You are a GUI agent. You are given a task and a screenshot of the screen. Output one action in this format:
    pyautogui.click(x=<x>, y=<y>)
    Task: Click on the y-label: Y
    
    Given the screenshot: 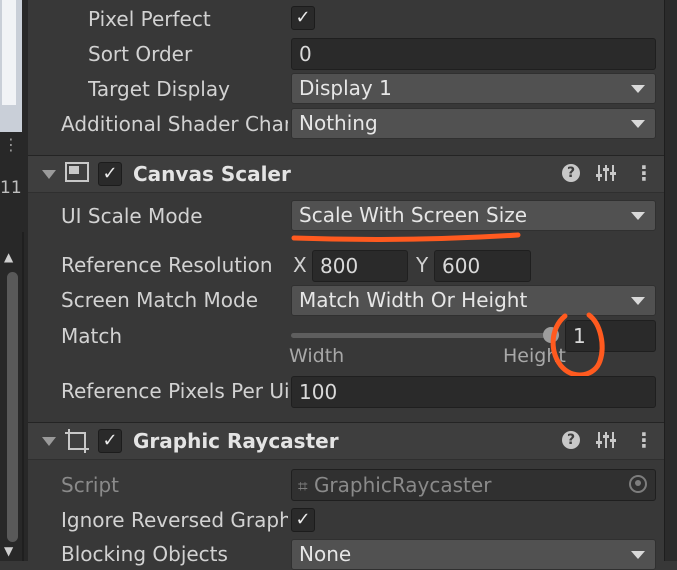 What is the action you would take?
    pyautogui.click(x=422, y=265)
    